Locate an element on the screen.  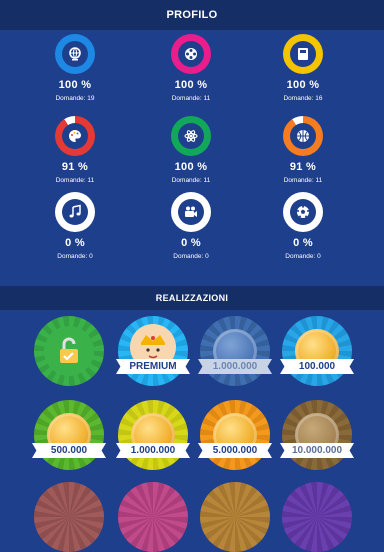
header-bar: PROFILO is located at coordinates (192, 15).